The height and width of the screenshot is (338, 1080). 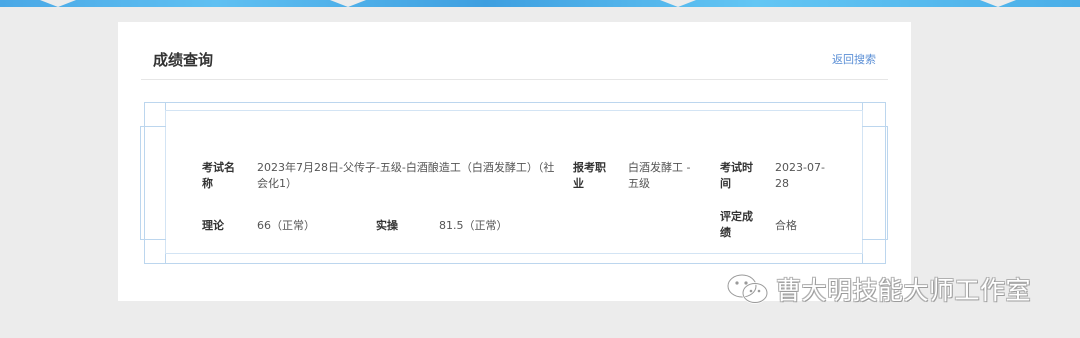 I want to click on exam-name-value: 2023年7月28日-父传子-五级-白酒酿造工（白酒发酵工）（社会化1）, so click(x=406, y=175).